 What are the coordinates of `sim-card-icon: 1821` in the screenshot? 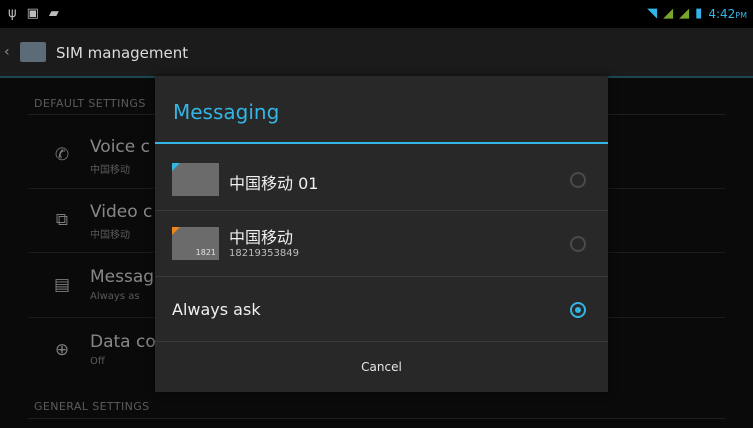 It's located at (195, 243).